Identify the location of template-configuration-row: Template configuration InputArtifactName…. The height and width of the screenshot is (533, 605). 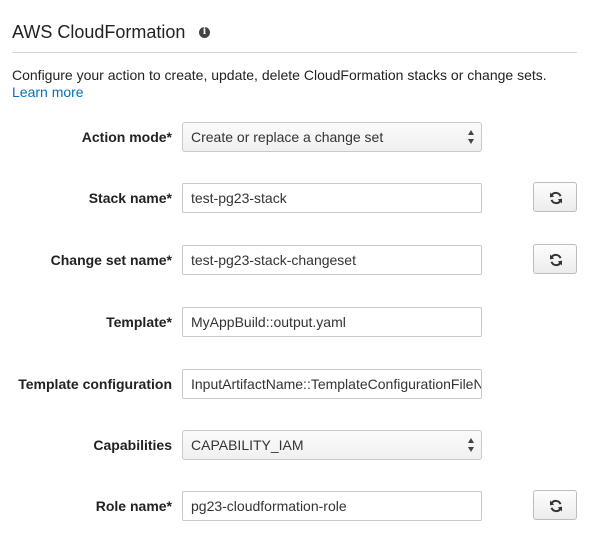
(302, 384).